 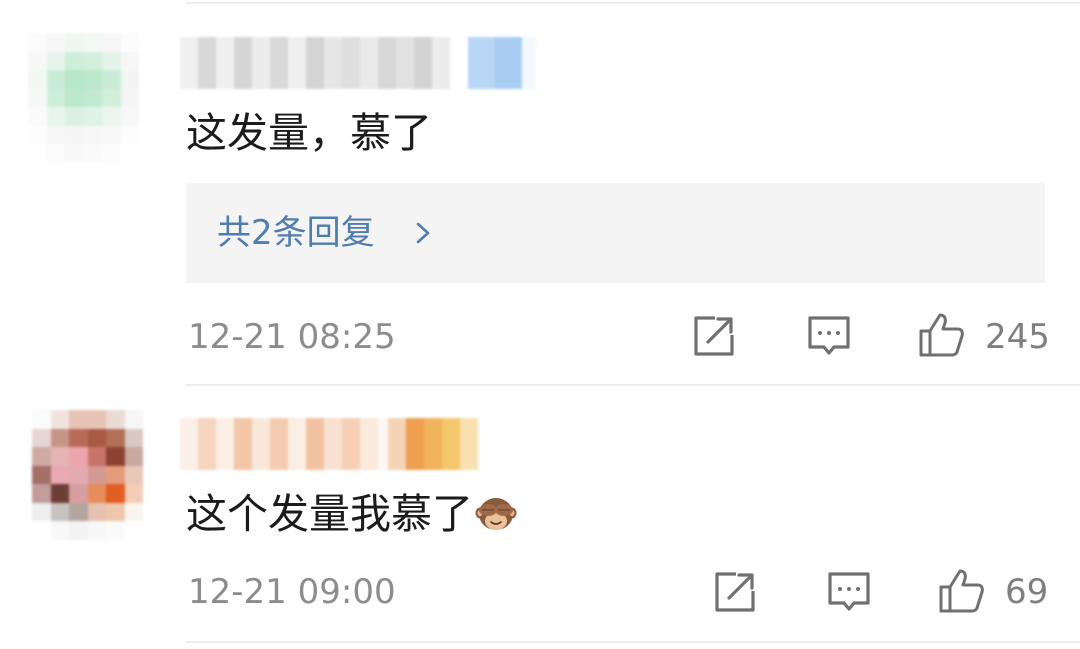 What do you see at coordinates (423, 233) in the screenshot?
I see `chevron-right-icon` at bounding box center [423, 233].